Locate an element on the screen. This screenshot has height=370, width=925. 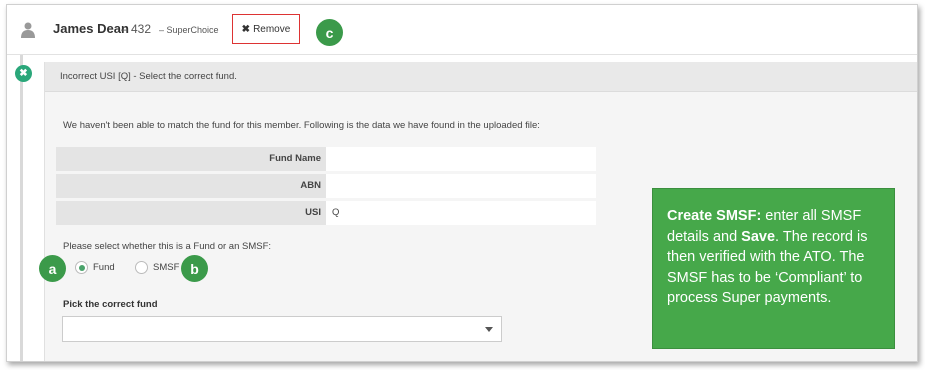
field-label: ABN is located at coordinates (191, 186).